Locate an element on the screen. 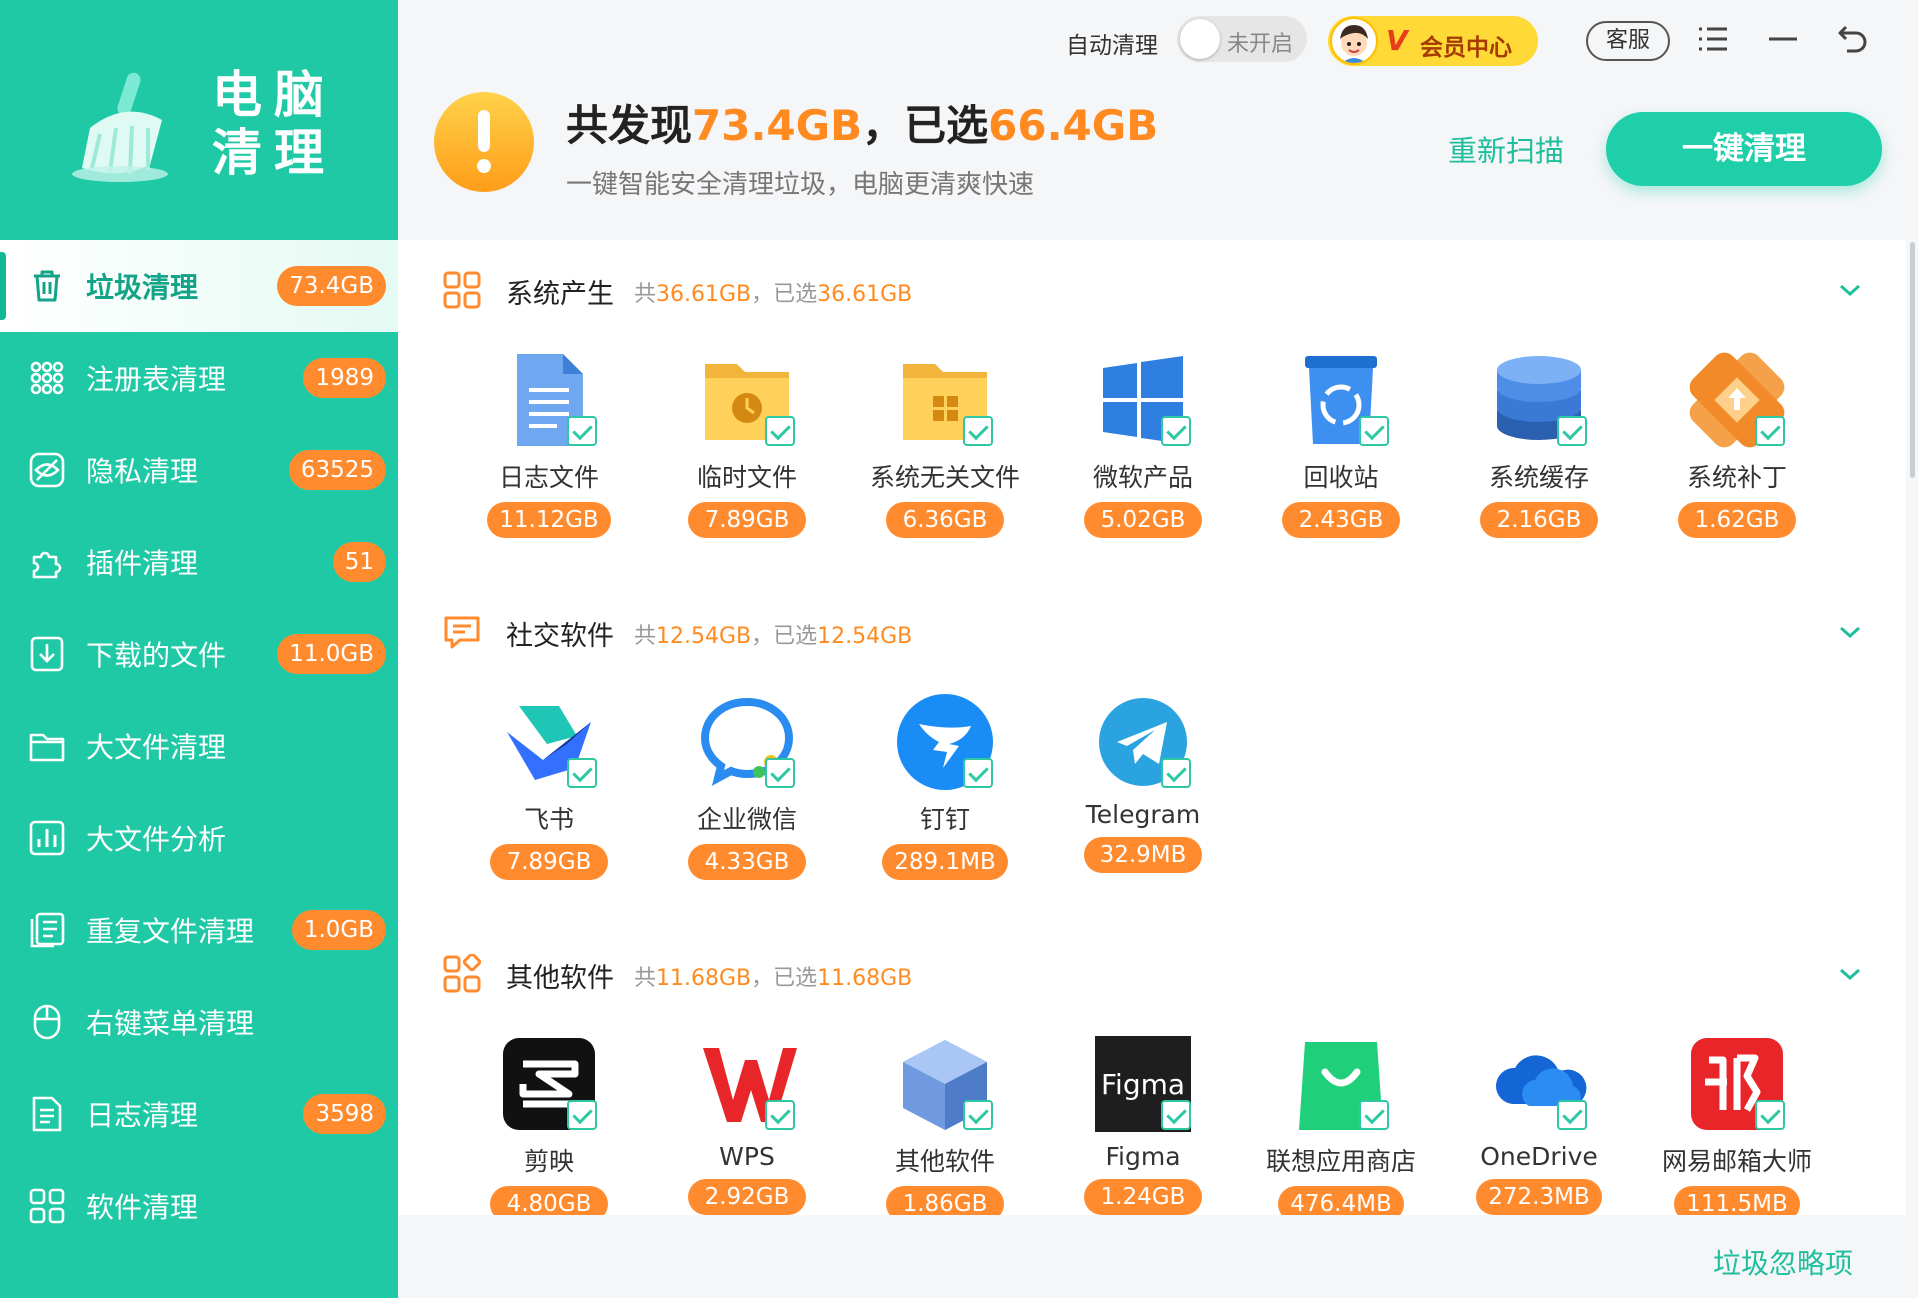 Image resolution: width=1918 pixels, height=1298 pixels. vip-v-icon: V is located at coordinates (1397, 40).